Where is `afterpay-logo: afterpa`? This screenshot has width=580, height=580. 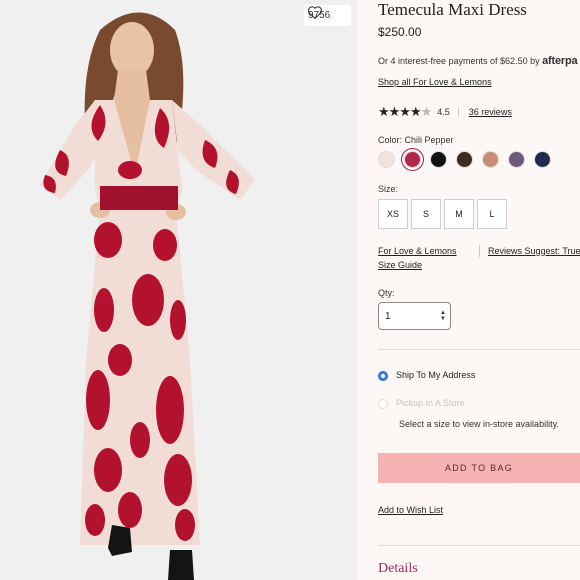 afterpay-logo: afterpa is located at coordinates (559, 61).